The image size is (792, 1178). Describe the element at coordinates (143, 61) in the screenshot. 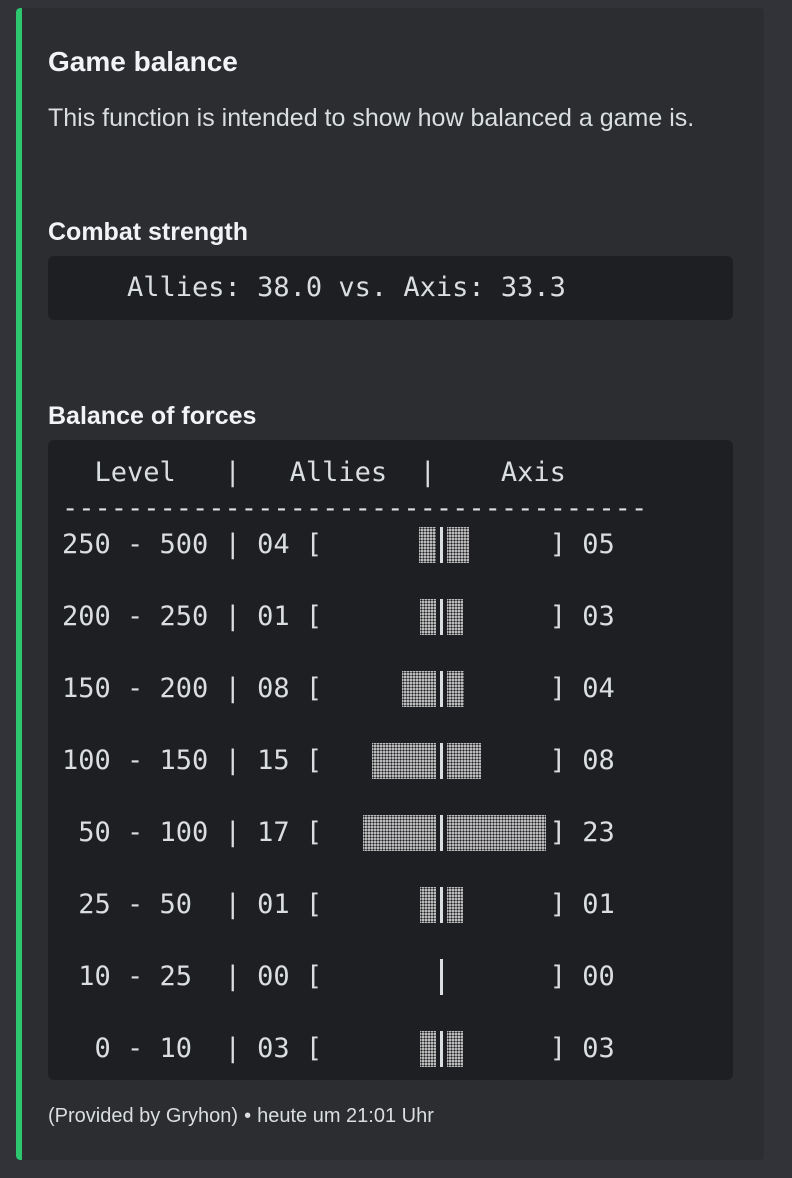

I see `embed-title: Game balance` at that location.